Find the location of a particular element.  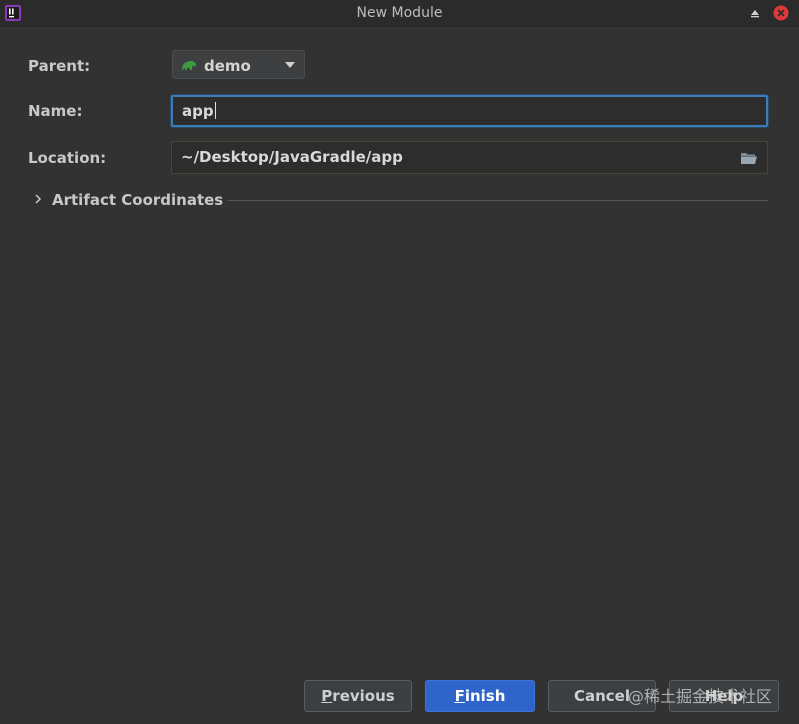

close-icon is located at coordinates (781, 13).